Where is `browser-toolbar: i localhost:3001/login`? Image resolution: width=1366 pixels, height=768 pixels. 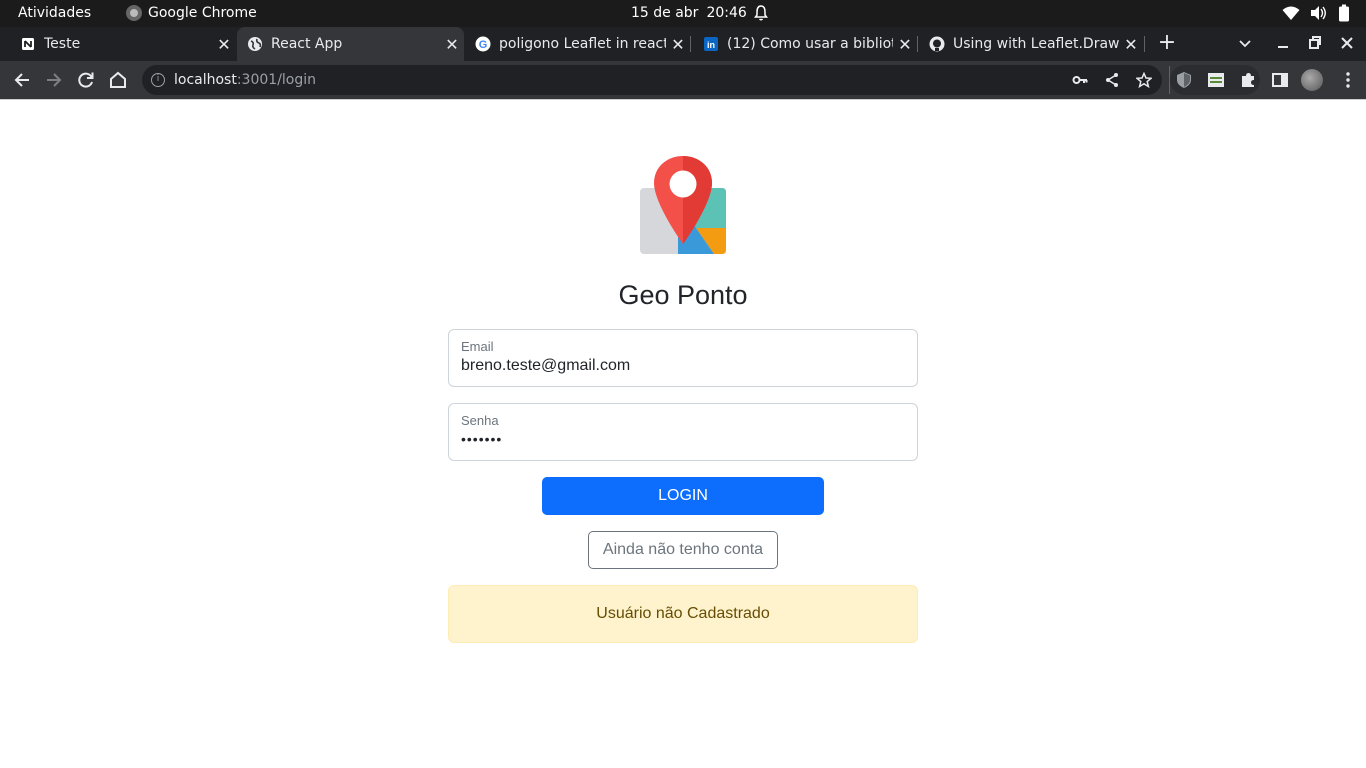 browser-toolbar: i localhost:3001/login is located at coordinates (683, 80).